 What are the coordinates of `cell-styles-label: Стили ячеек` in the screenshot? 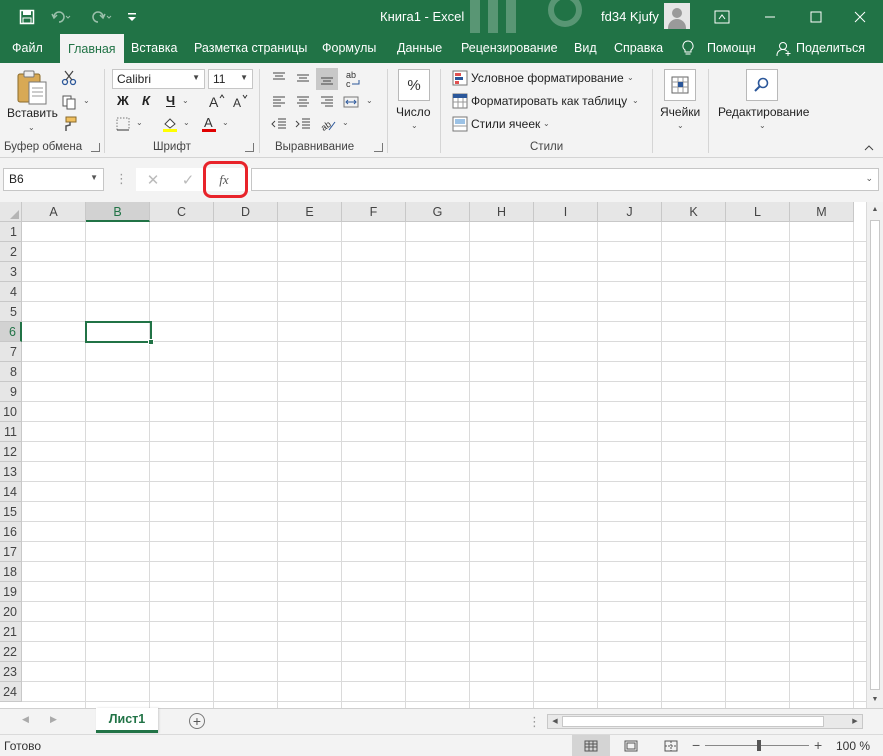 It's located at (505, 124).